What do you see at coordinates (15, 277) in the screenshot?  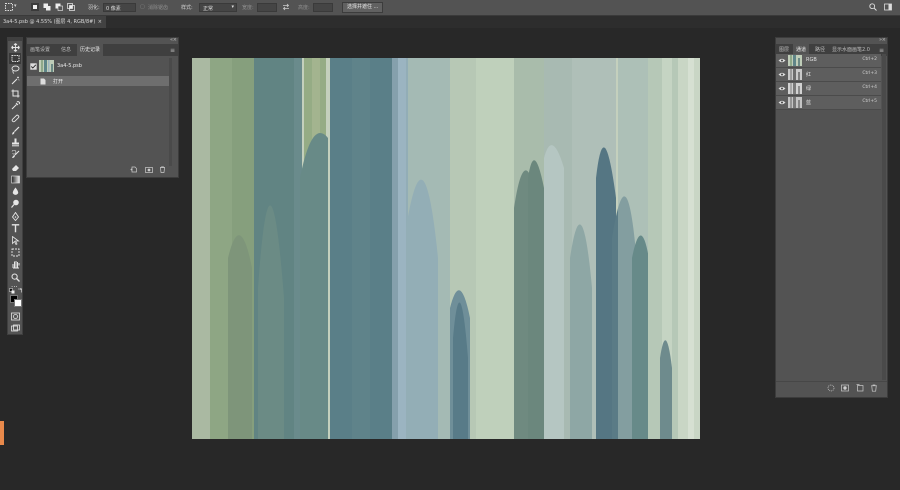 I see `zoom-tool-icon` at bounding box center [15, 277].